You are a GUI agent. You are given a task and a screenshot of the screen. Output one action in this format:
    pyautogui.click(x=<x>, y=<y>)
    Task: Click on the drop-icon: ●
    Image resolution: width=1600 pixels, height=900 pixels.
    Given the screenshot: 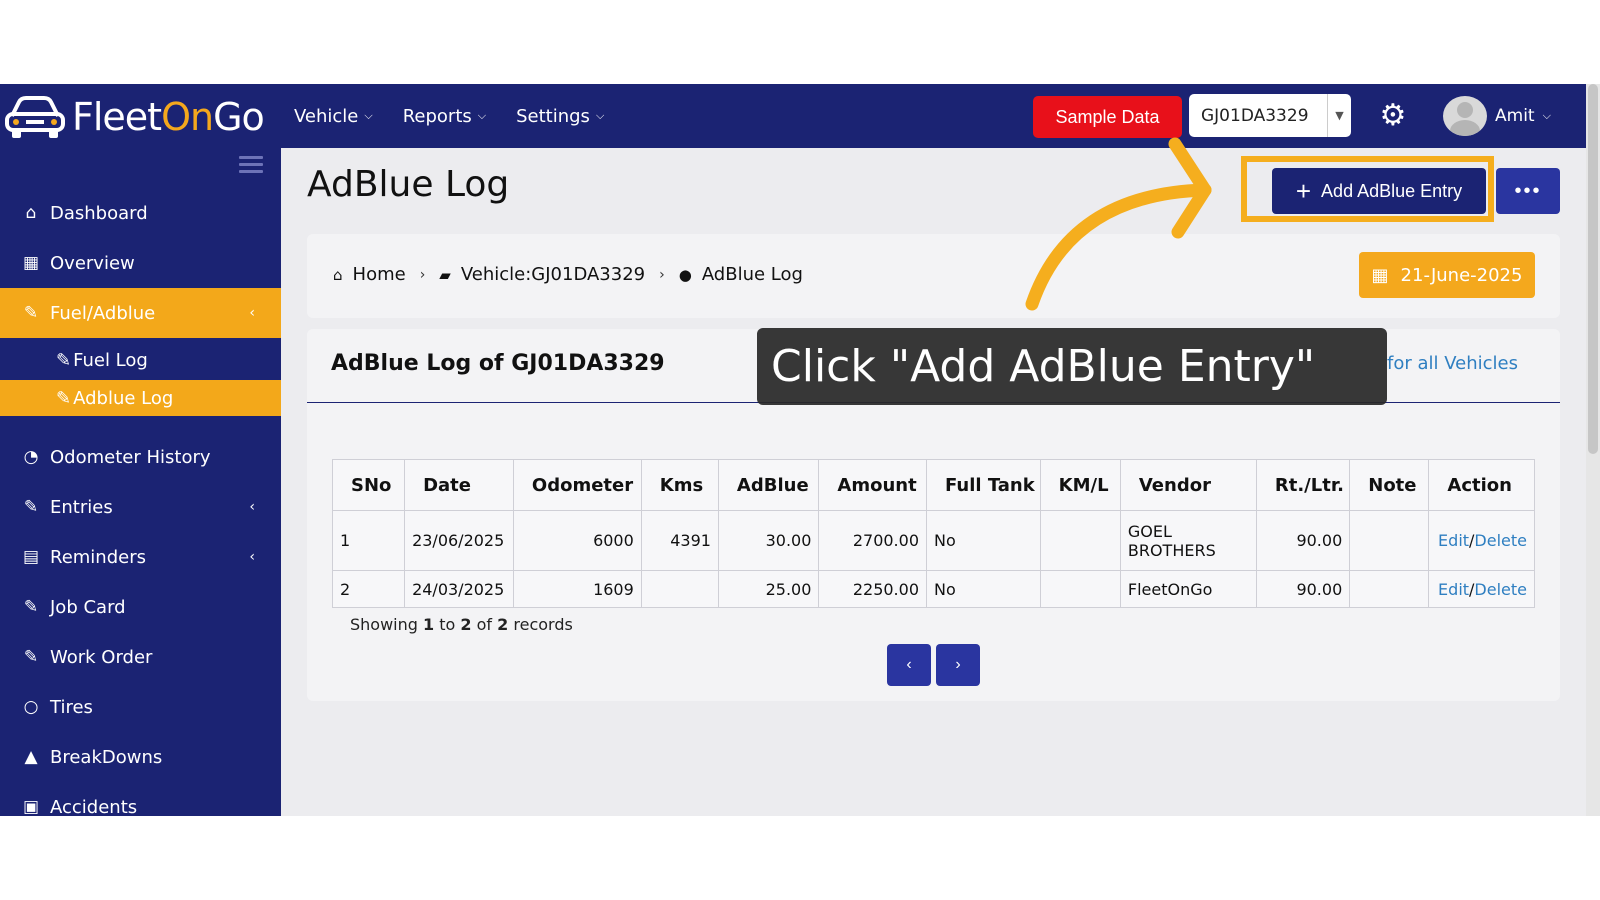 What is the action you would take?
    pyautogui.click(x=685, y=274)
    